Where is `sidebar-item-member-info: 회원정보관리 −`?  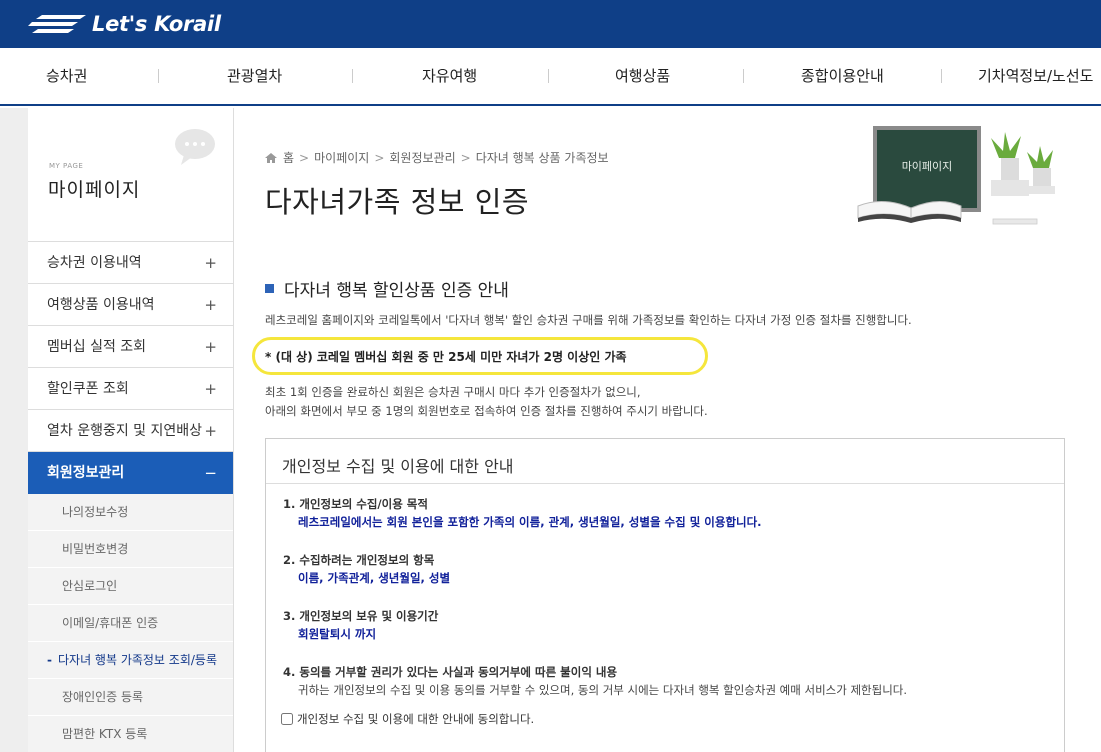 sidebar-item-member-info: 회원정보관리 − is located at coordinates (130, 473).